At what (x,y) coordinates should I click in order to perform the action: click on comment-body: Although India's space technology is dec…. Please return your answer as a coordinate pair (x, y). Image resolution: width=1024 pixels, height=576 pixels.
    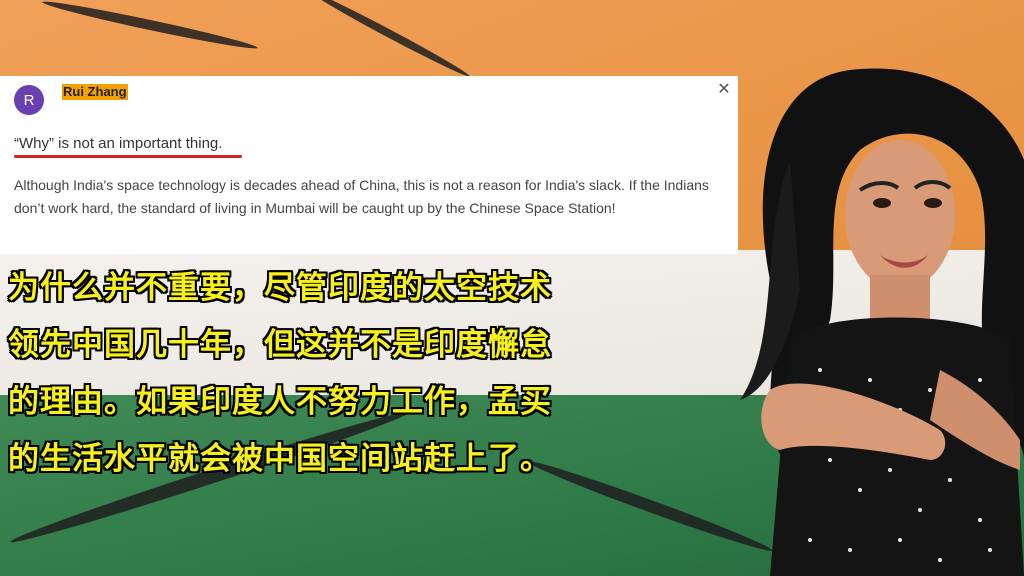
    Looking at the image, I should click on (361, 196).